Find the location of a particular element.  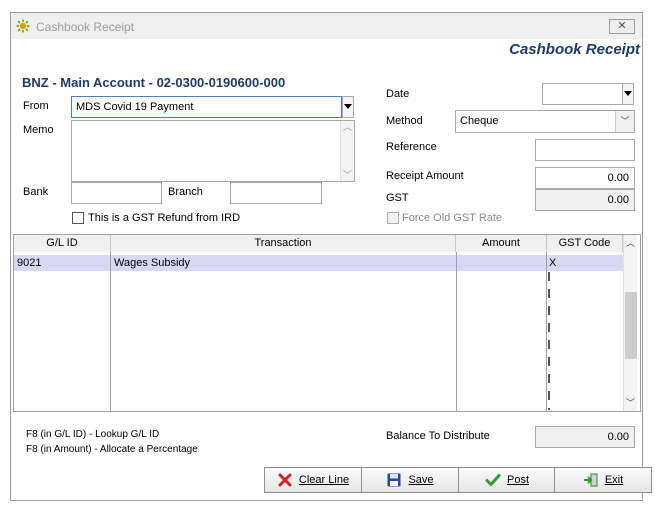

grid-scrollbar: ︿ ﹀ is located at coordinates (630, 323).